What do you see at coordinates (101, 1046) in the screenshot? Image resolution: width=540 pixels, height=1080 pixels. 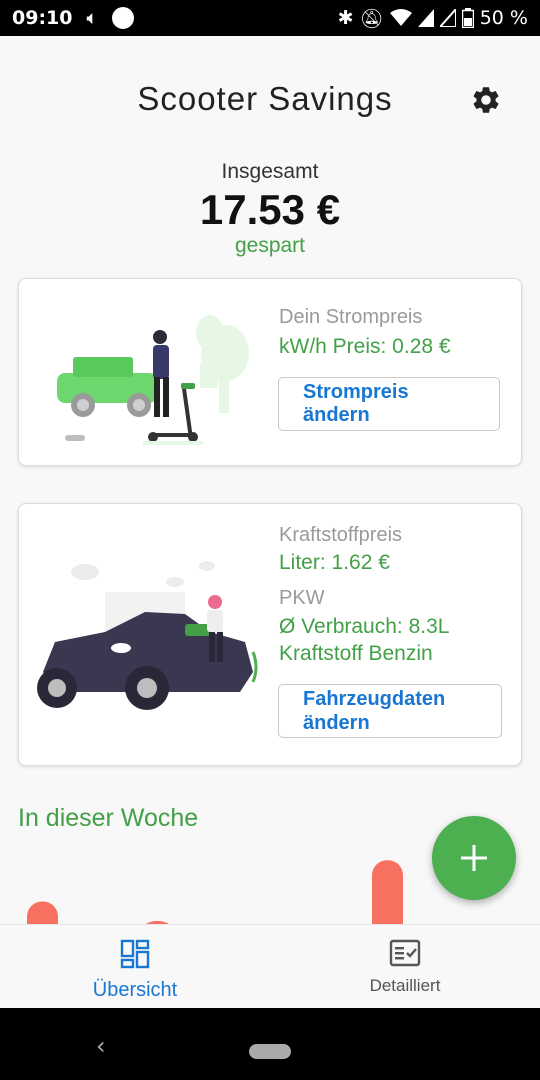 I see `back-icon: ‹` at bounding box center [101, 1046].